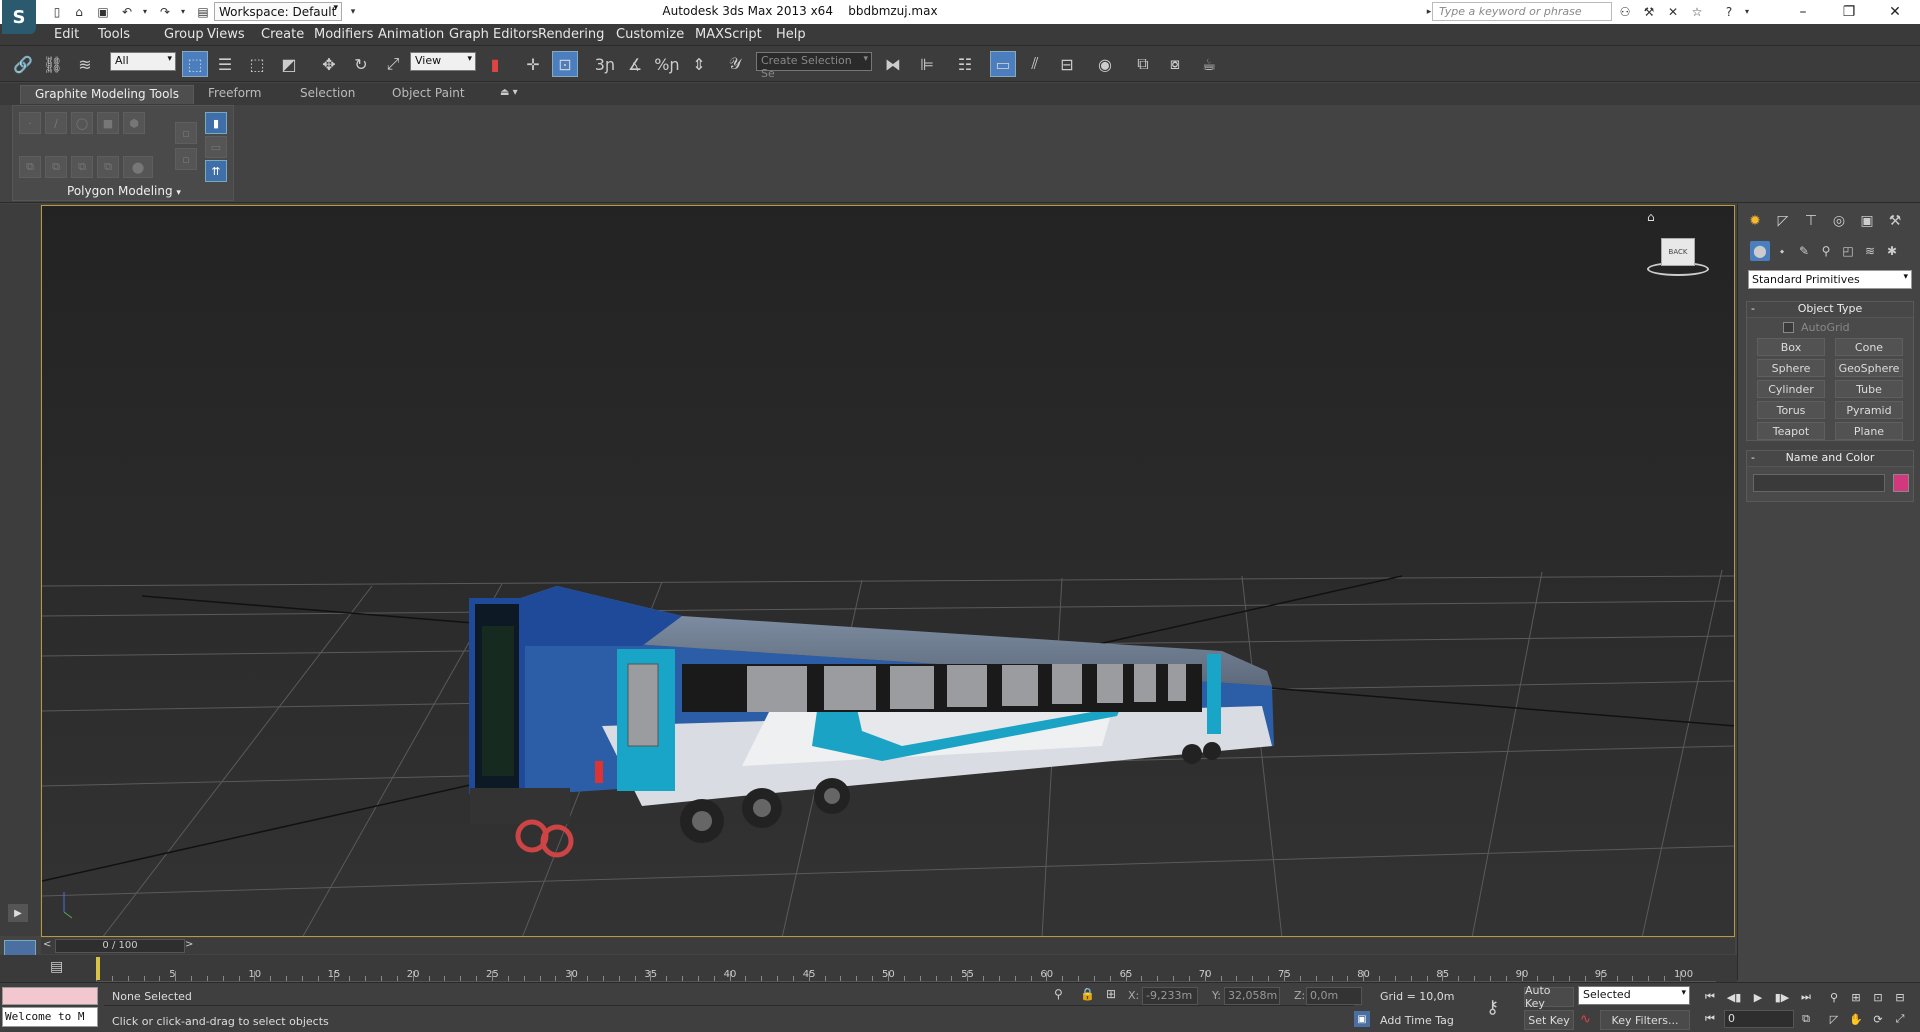 This screenshot has width=1920, height=1032. I want to click on maxscript-mini-listener-top, so click(50, 996).